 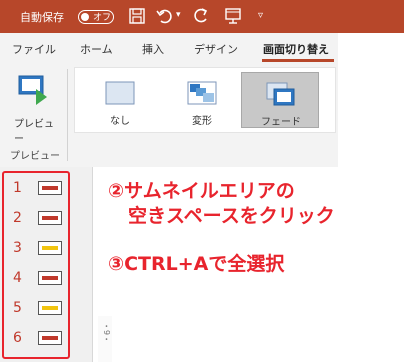 I want to click on thumbnail-highlight-box: 1 2 3 4 5 6, so click(x=36, y=265).